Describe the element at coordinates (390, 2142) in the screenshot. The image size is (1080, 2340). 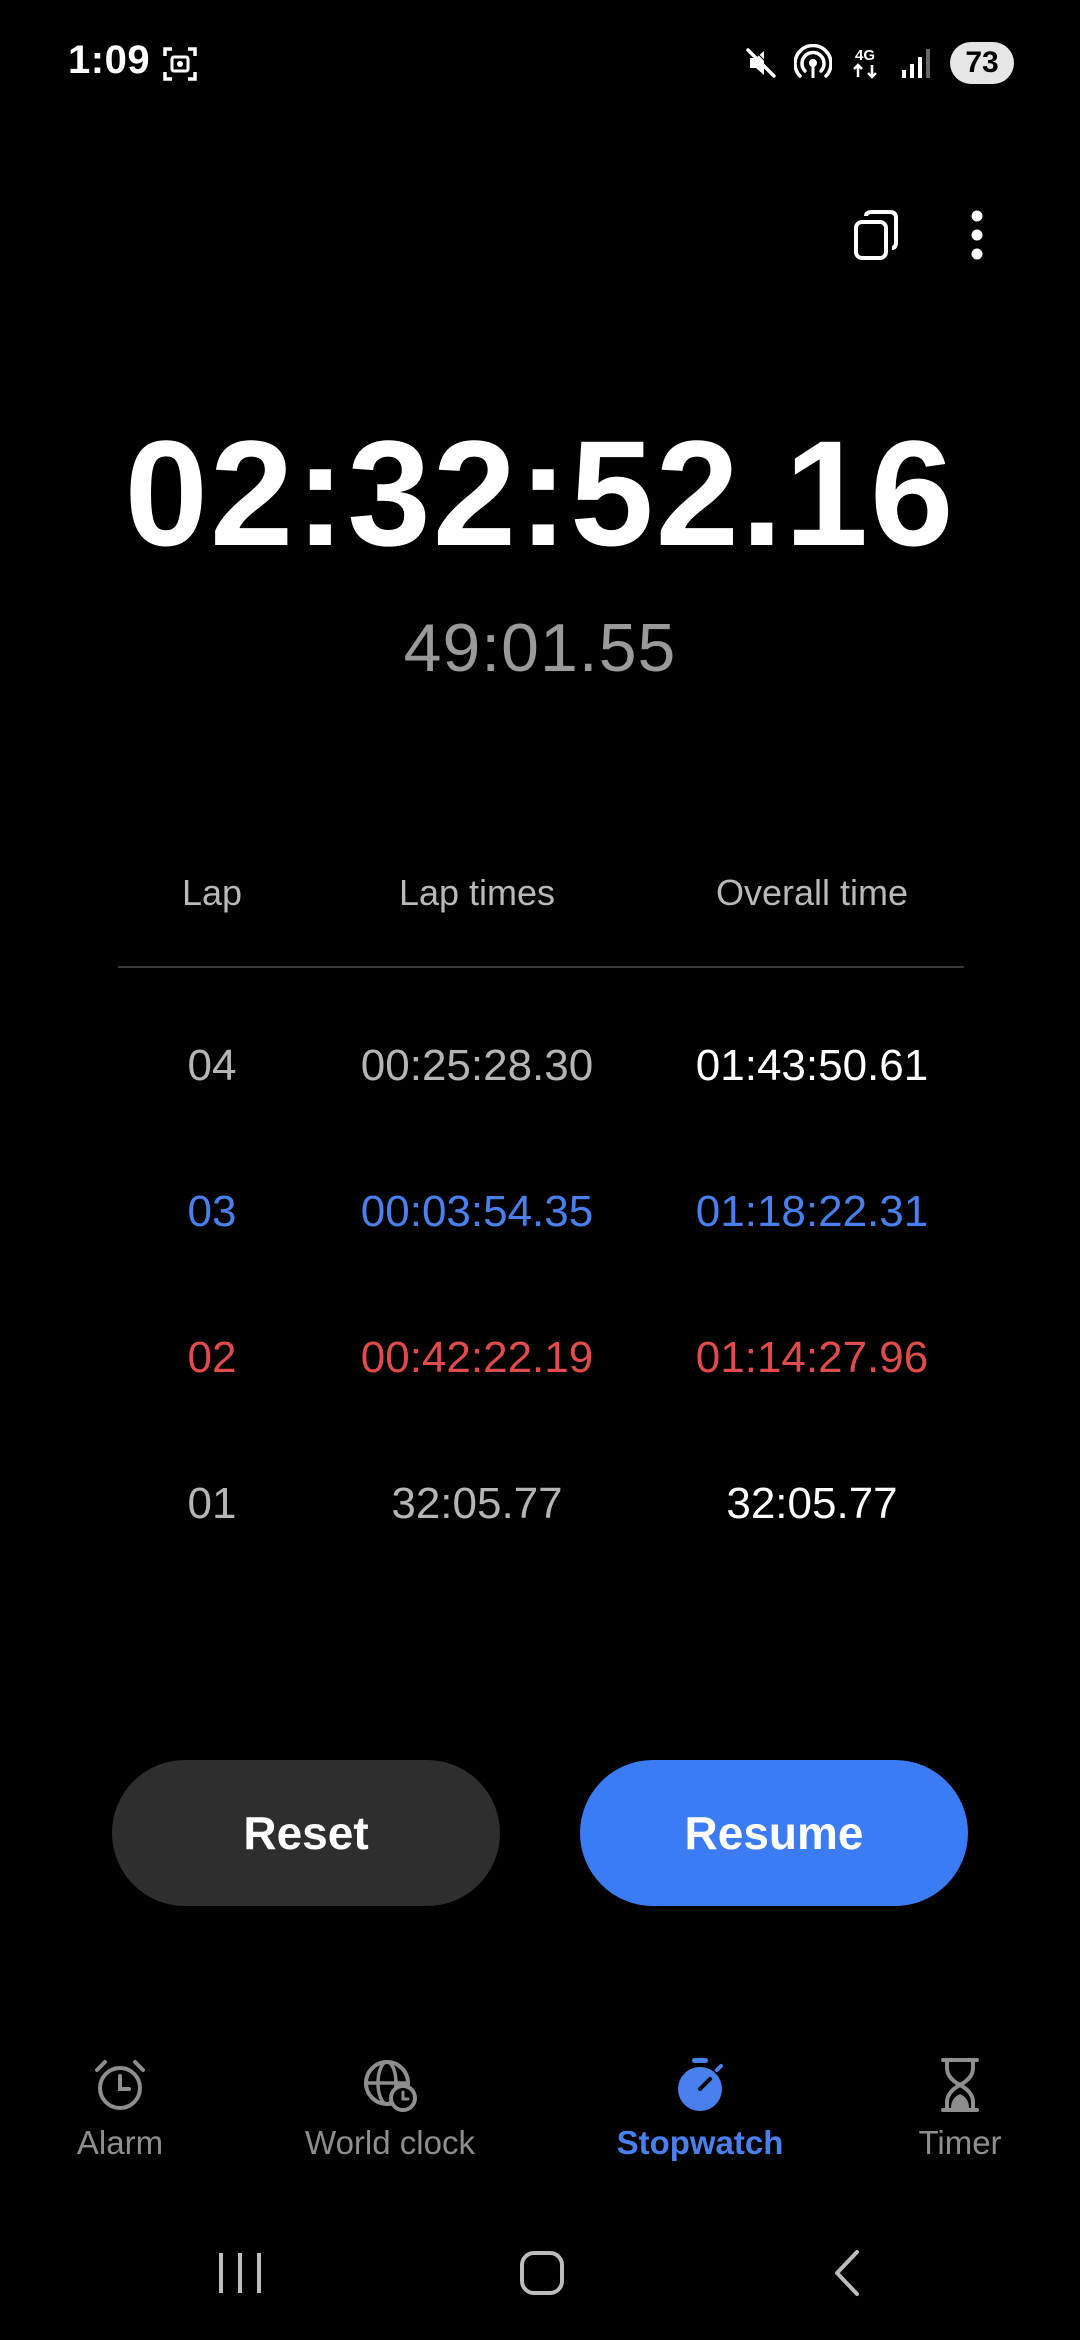
I see `tab-world-clock-label: World clock` at that location.